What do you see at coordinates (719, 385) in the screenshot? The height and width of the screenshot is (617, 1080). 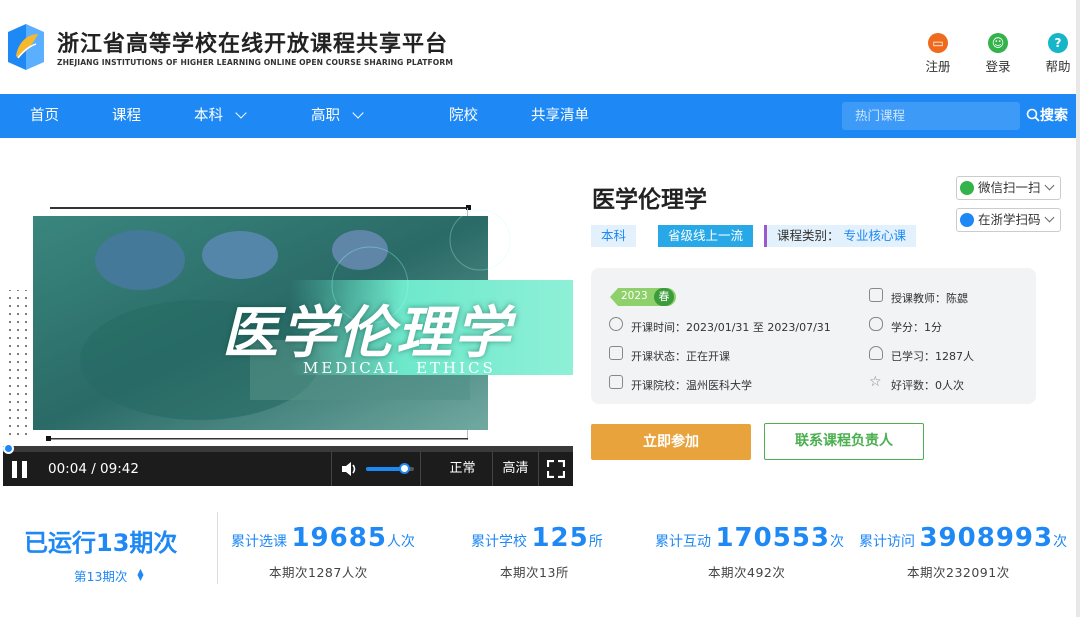 I see `course-school-value: 温州医科大学` at bounding box center [719, 385].